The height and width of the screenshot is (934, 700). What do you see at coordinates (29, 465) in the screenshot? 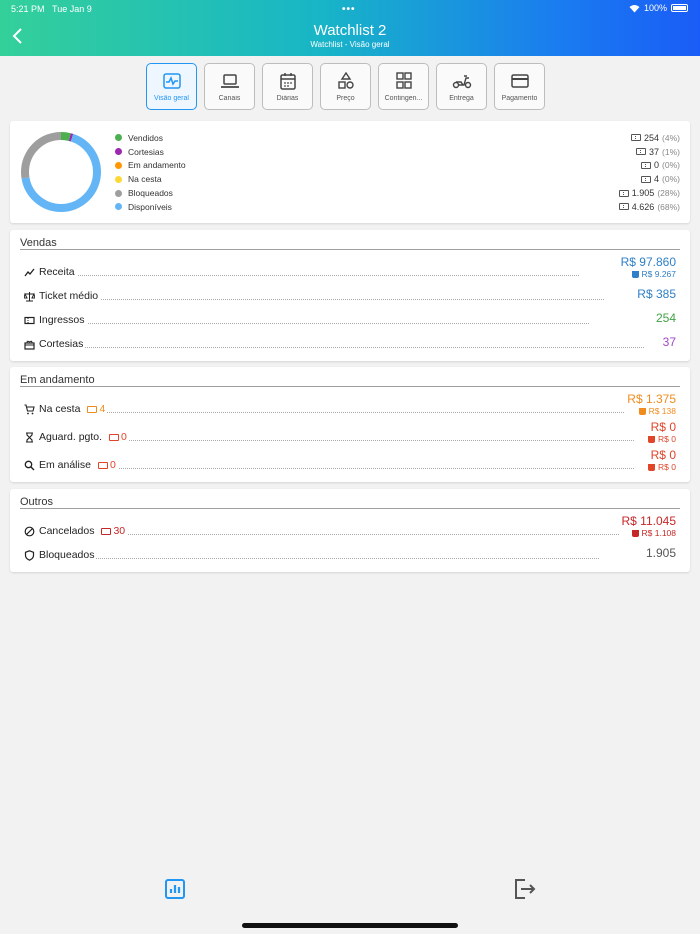
I see `search-icon` at bounding box center [29, 465].